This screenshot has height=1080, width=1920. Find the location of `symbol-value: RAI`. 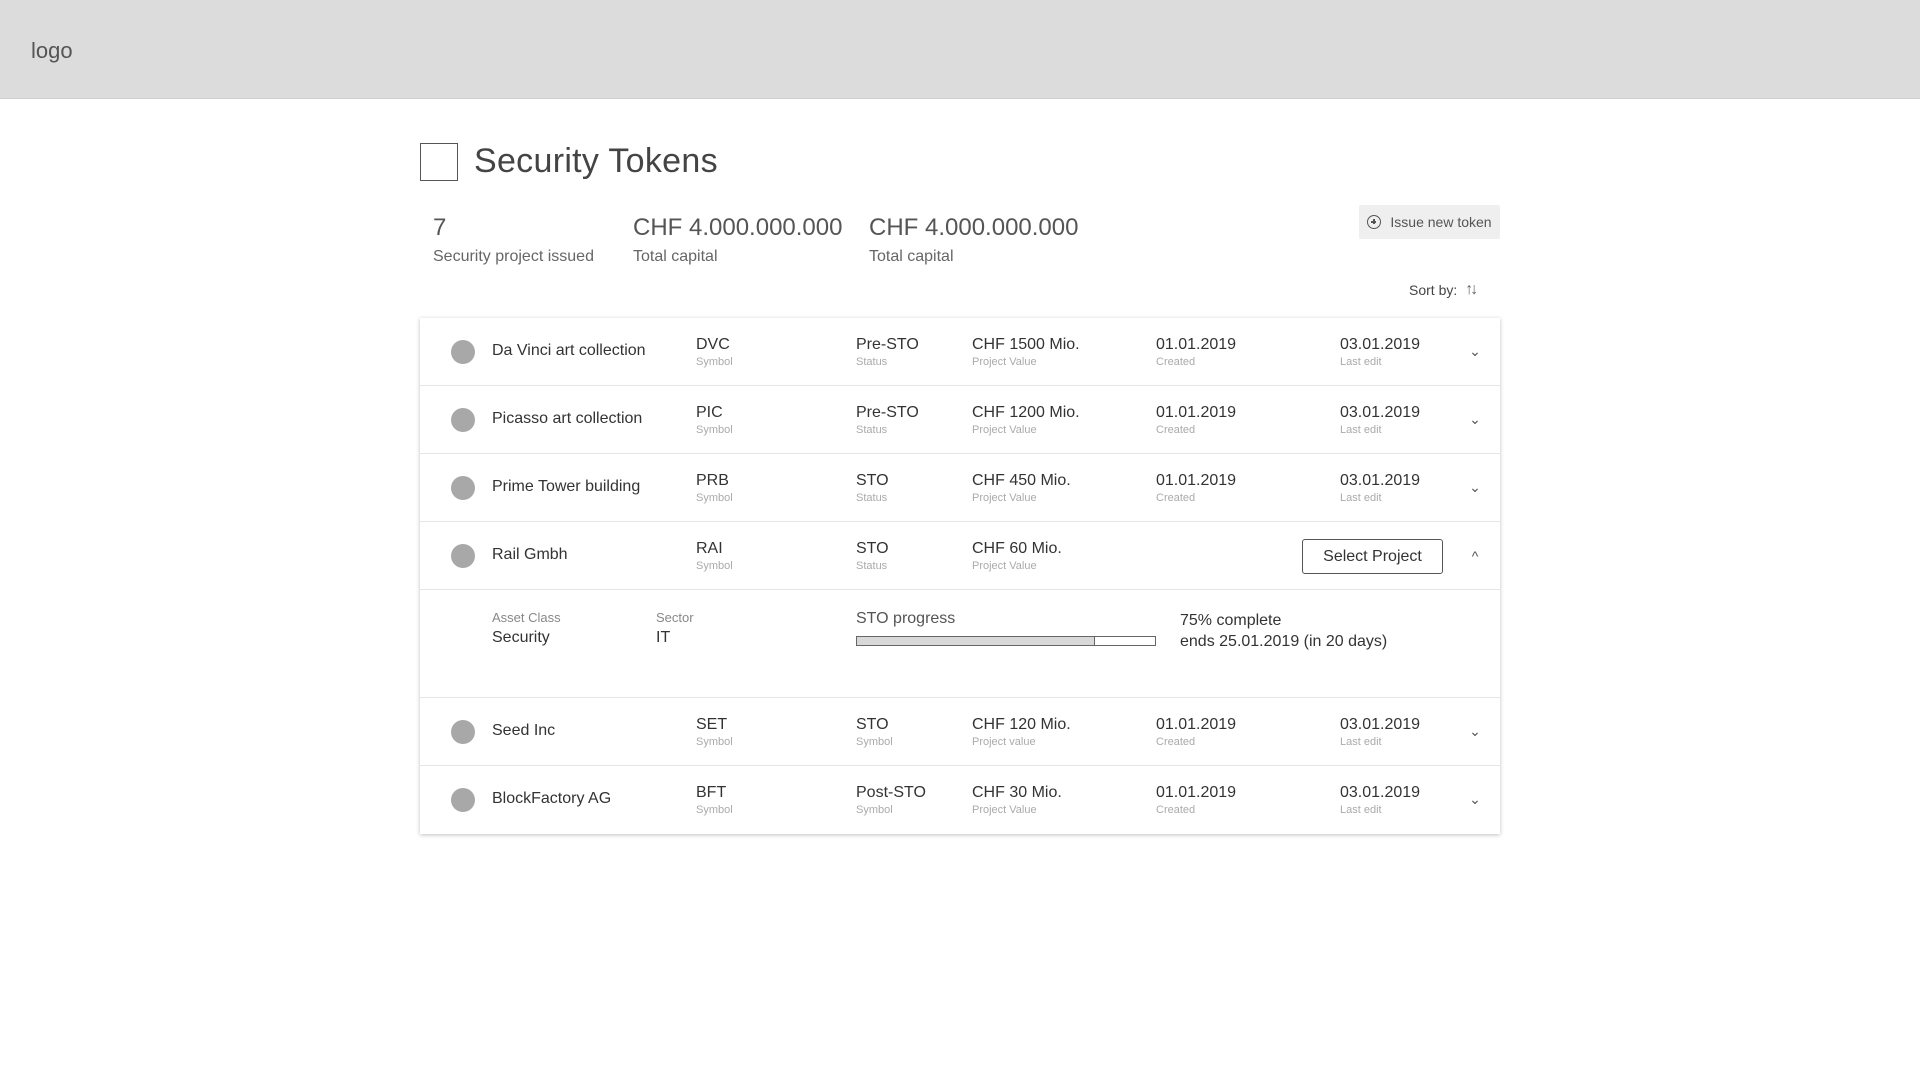

symbol-value: RAI is located at coordinates (709, 548).